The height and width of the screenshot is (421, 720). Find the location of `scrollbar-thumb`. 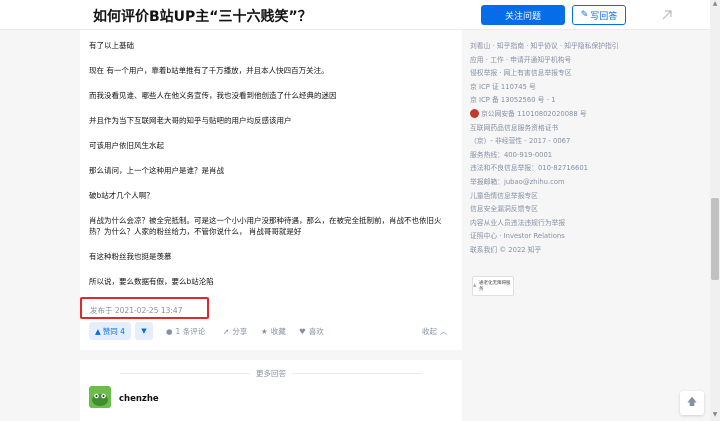

scrollbar-thumb is located at coordinates (715, 239).